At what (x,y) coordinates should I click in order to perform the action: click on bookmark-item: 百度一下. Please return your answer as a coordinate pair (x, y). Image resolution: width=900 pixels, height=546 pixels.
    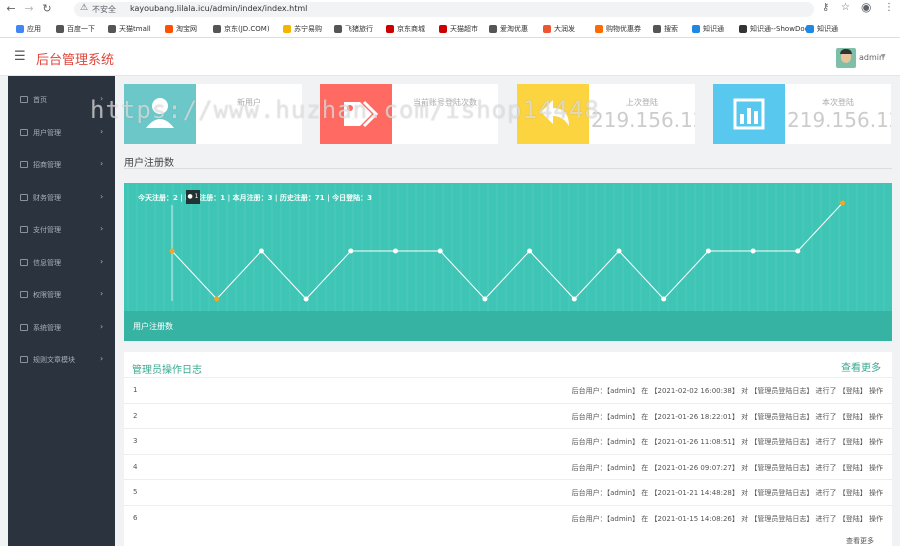
    Looking at the image, I should click on (75, 28).